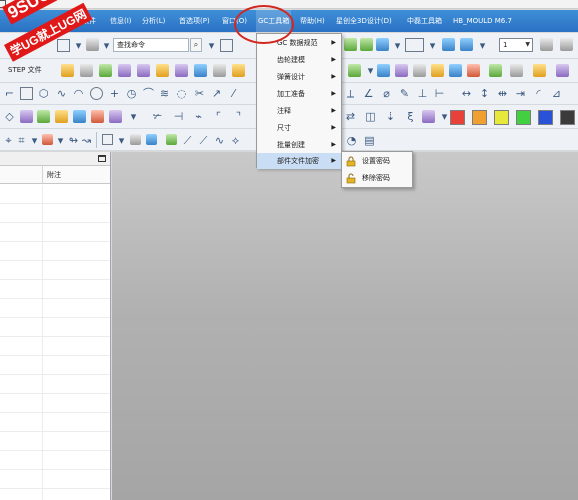 This screenshot has width=578, height=500. Describe the element at coordinates (448, 44) in the screenshot. I see `move-object-icon` at that location.